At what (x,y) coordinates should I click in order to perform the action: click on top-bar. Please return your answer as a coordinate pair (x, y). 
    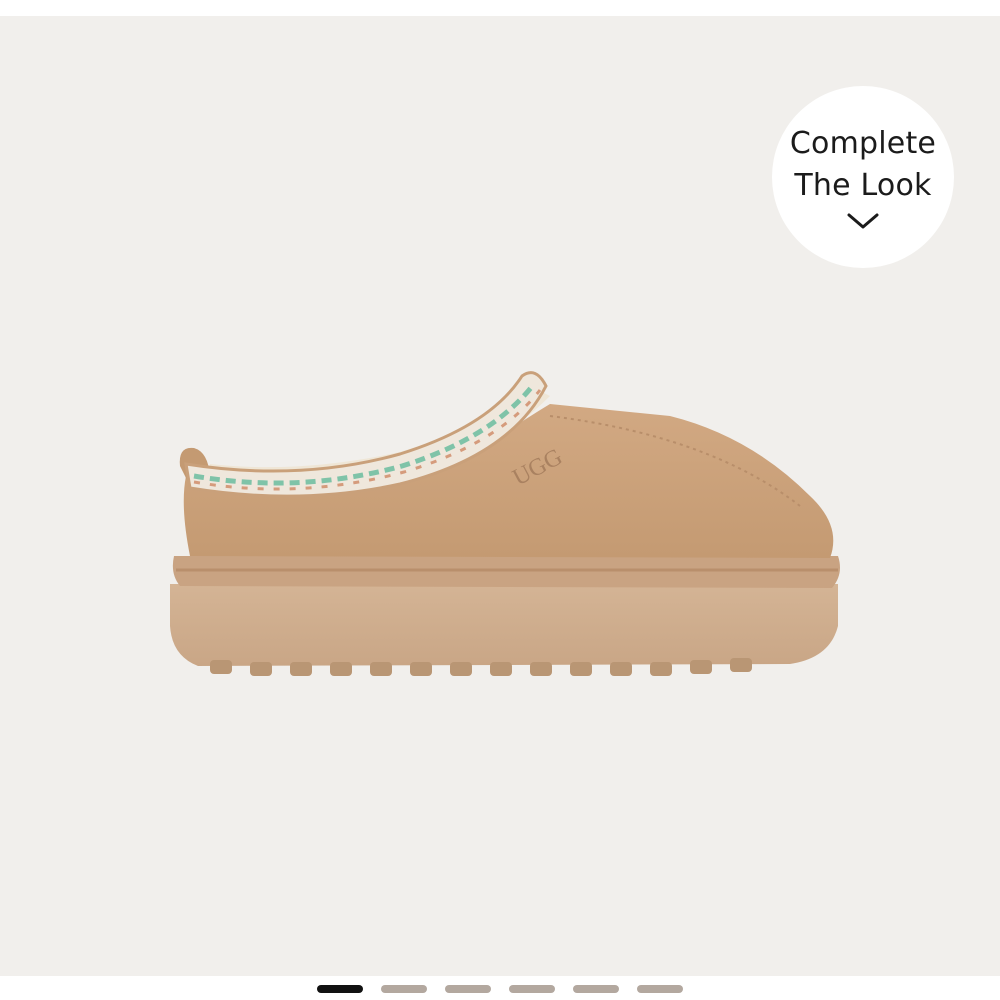
    Looking at the image, I should click on (500, 8).